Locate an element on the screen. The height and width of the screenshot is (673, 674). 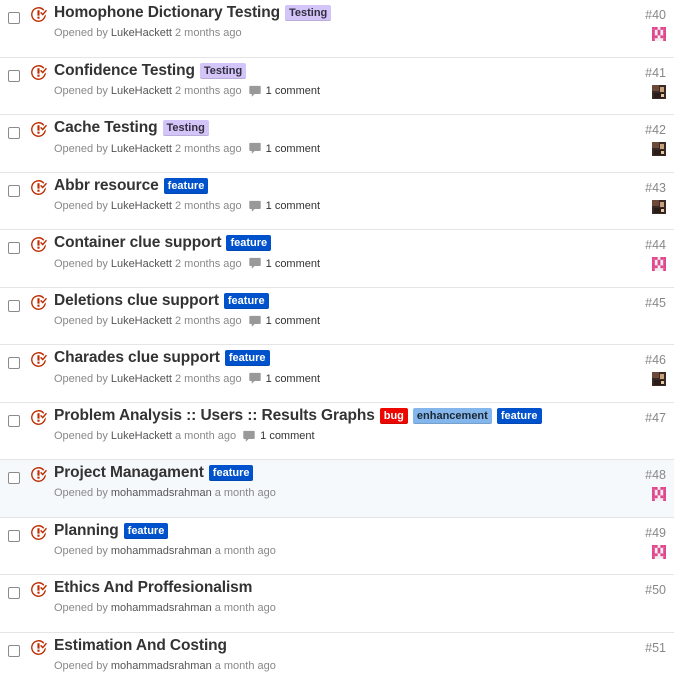
opened-time: a month ago is located at coordinates (245, 608).